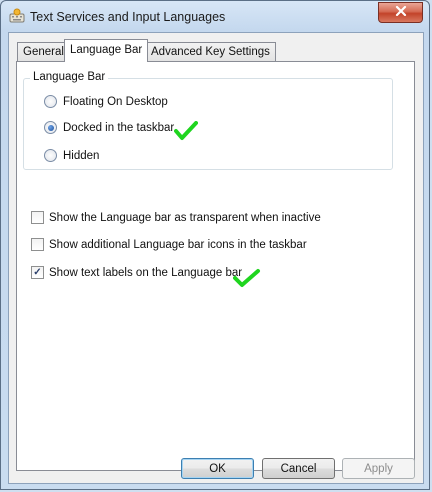  I want to click on title-bar: Text Services and Input Languages, so click(215, 17).